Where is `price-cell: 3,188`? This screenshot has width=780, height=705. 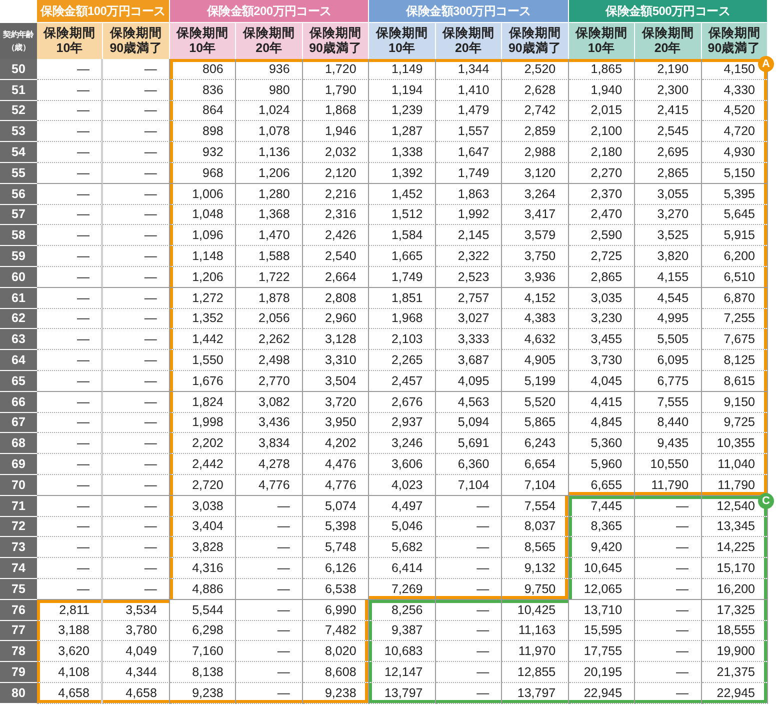
price-cell: 3,188 is located at coordinates (70, 631).